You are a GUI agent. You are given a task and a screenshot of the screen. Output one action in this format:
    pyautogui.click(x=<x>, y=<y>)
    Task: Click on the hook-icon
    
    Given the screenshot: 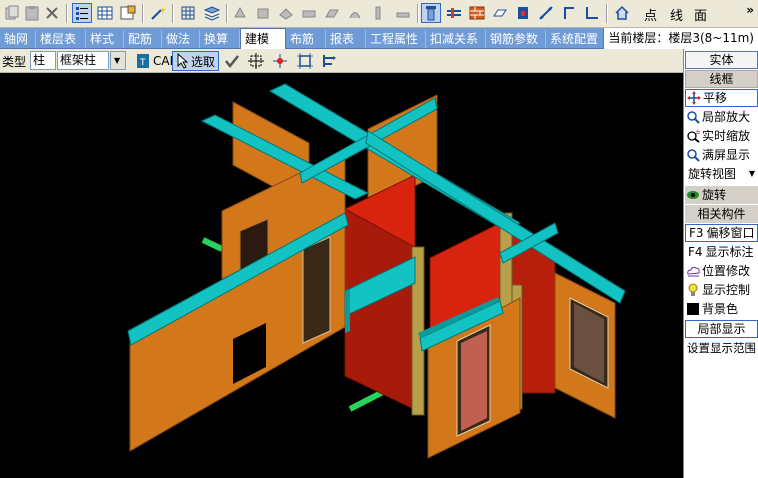 What is the action you would take?
    pyautogui.click(x=569, y=13)
    